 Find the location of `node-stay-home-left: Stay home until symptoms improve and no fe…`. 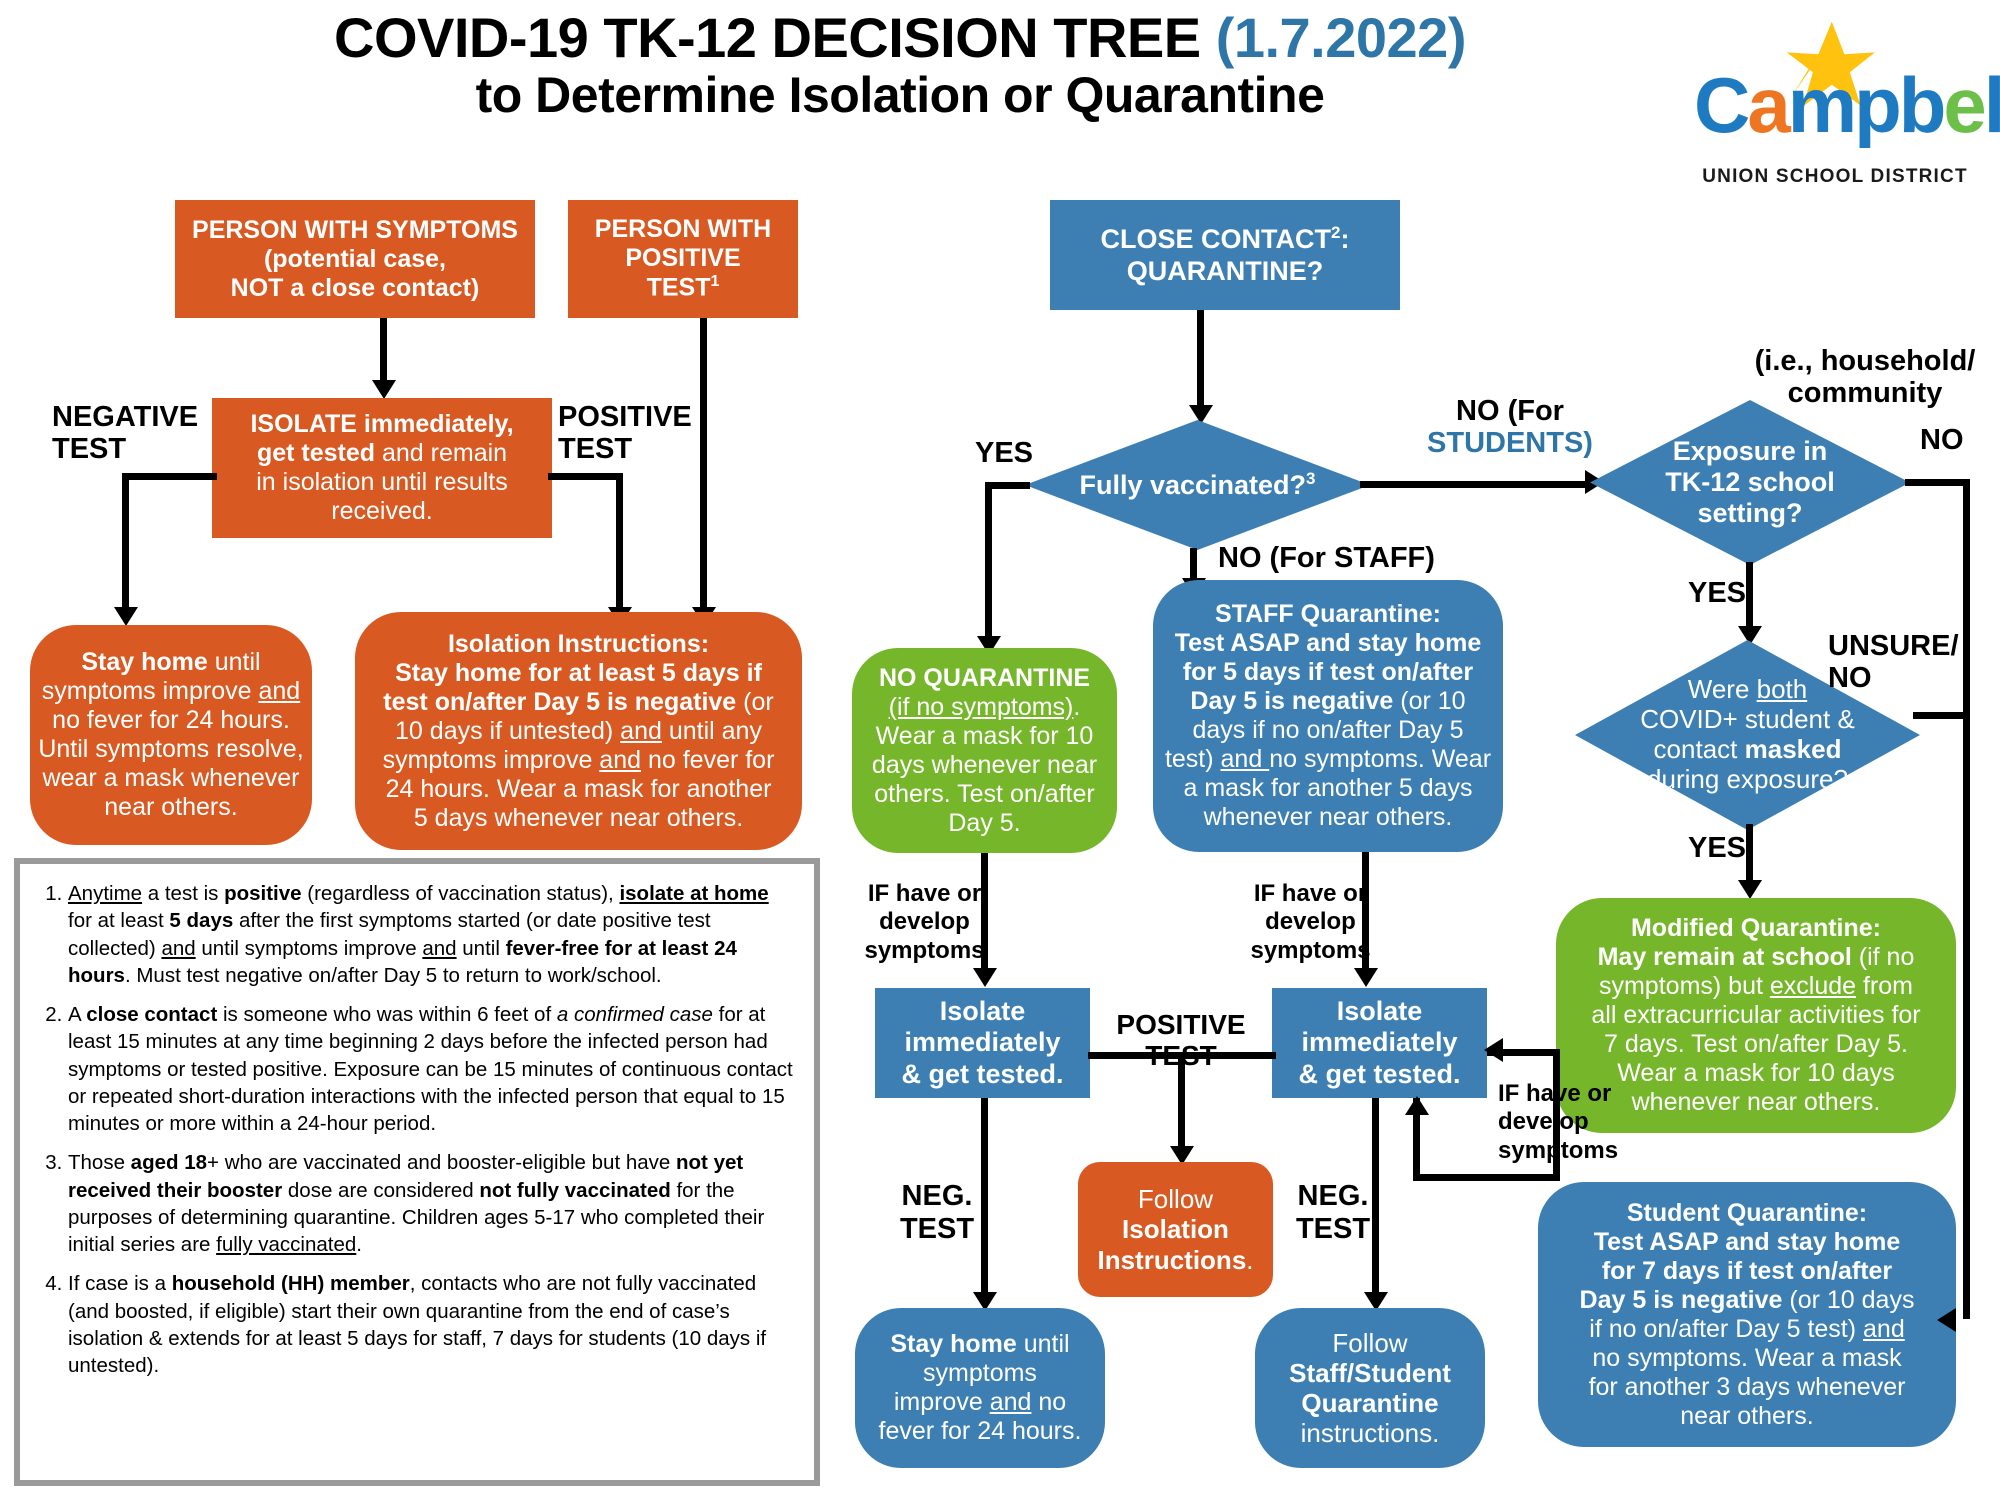

node-stay-home-left: Stay home until symptoms improve and no fe… is located at coordinates (171, 735).